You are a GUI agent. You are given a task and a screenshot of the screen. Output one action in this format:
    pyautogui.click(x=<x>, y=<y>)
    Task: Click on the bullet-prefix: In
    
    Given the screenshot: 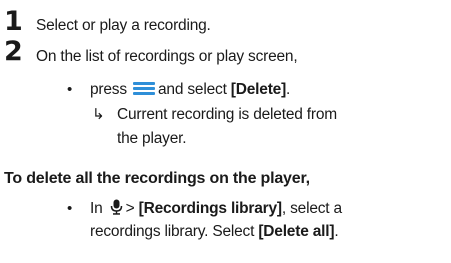 What is the action you would take?
    pyautogui.click(x=96, y=208)
    